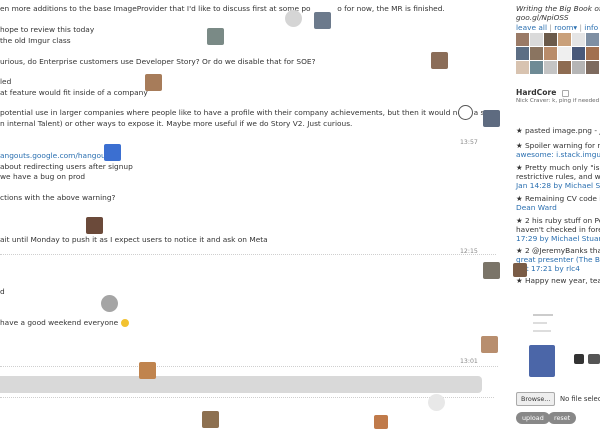 The width and height of the screenshot is (600, 429). What do you see at coordinates (531, 27) in the screenshot?
I see `leave-all-link: leave all` at bounding box center [531, 27].